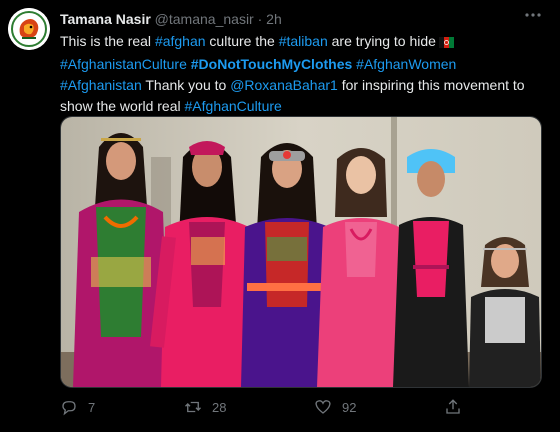 This screenshot has width=560, height=432. What do you see at coordinates (303, 106) in the screenshot?
I see `tweet-line-4: show the world real #AfghanCulture` at bounding box center [303, 106].